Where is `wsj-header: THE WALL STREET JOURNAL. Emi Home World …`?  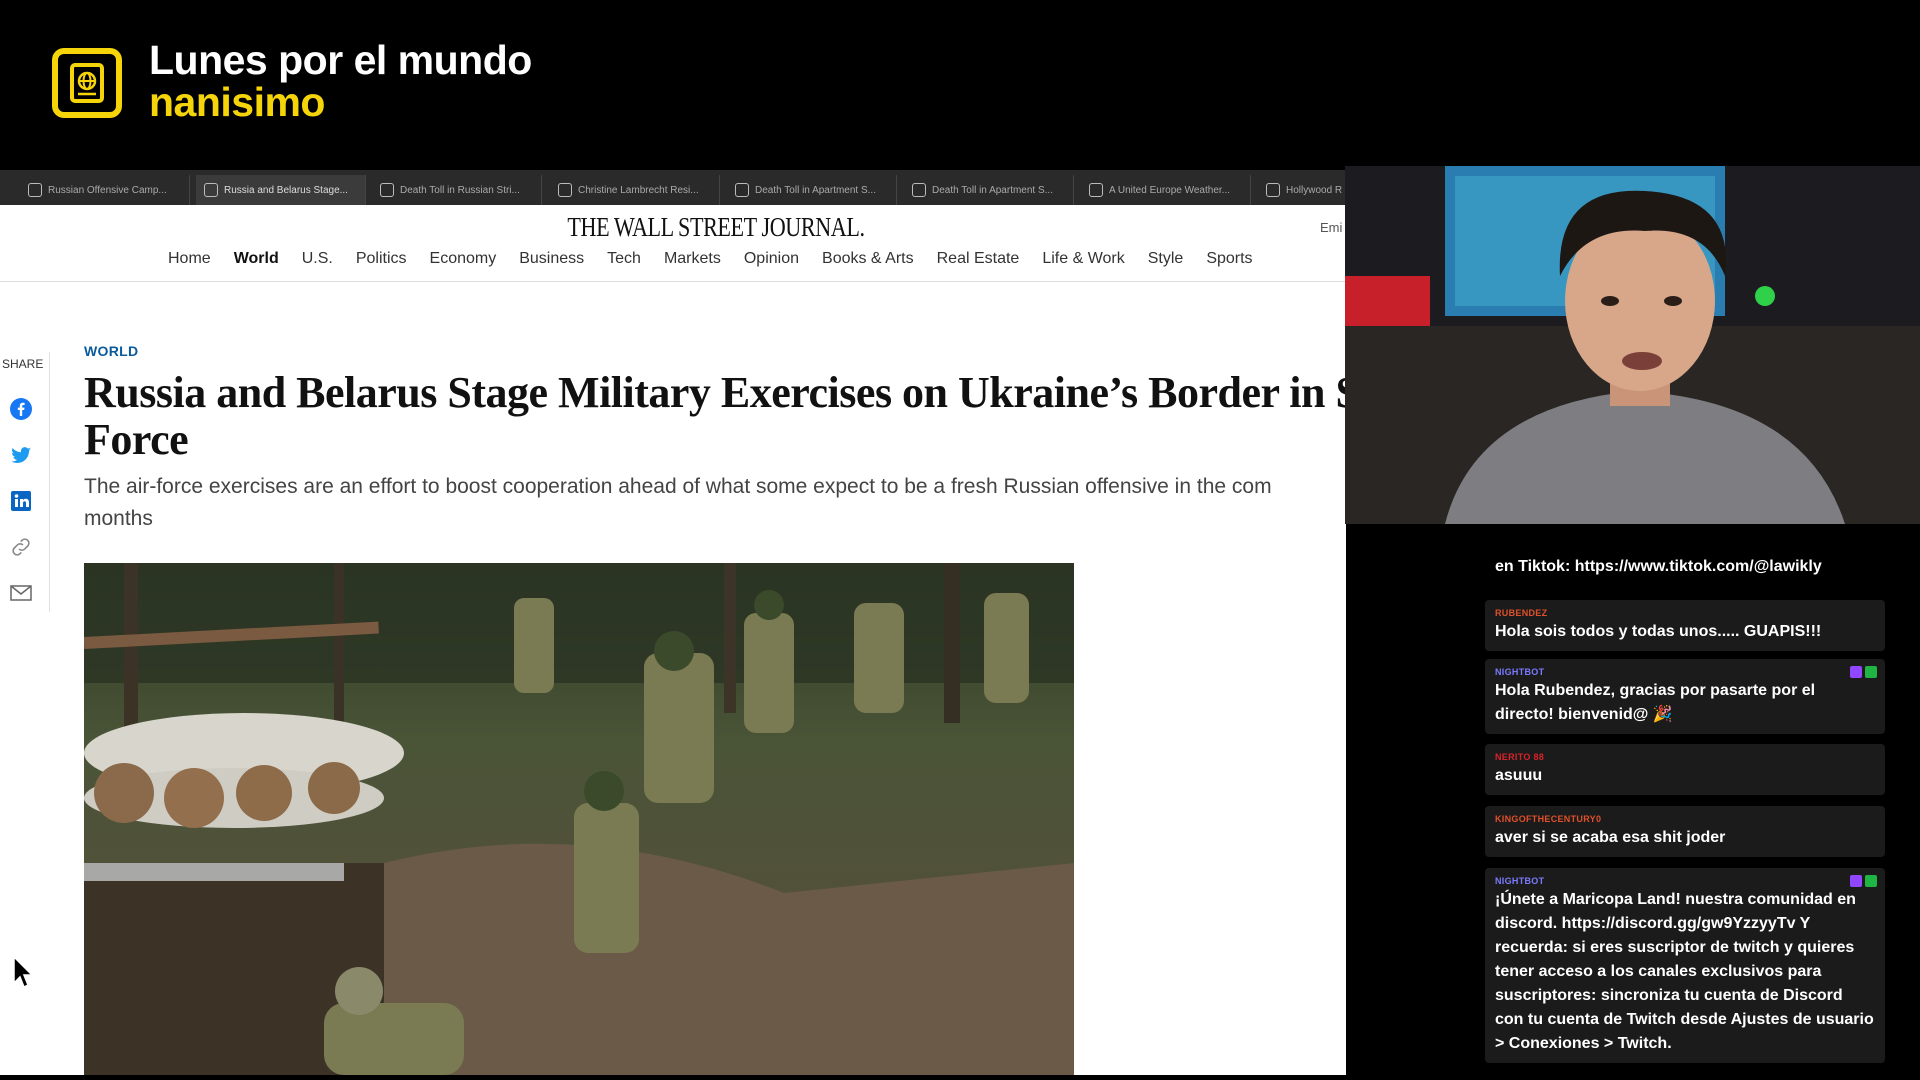
wsj-header: THE WALL STREET JOURNAL. Emi Home World … is located at coordinates (673, 243).